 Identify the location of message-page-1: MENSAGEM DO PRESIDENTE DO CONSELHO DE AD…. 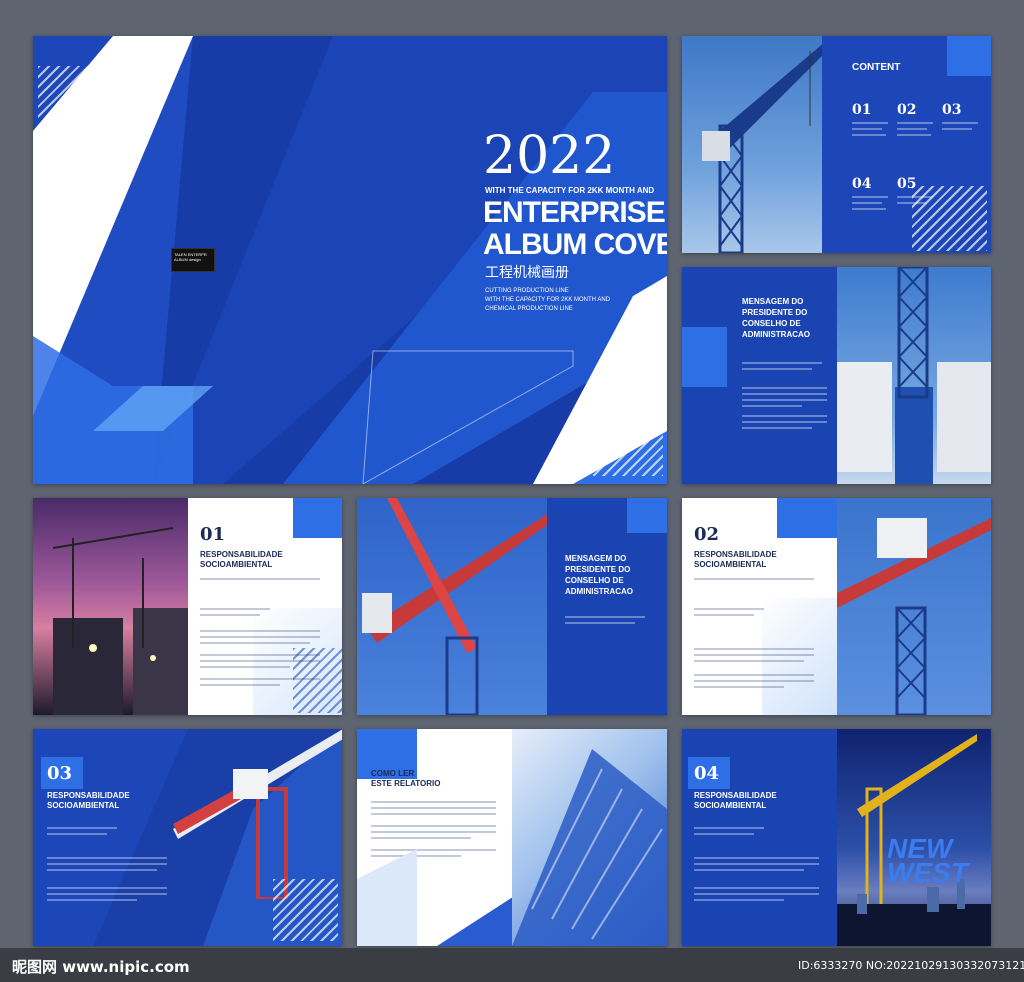
(836, 375).